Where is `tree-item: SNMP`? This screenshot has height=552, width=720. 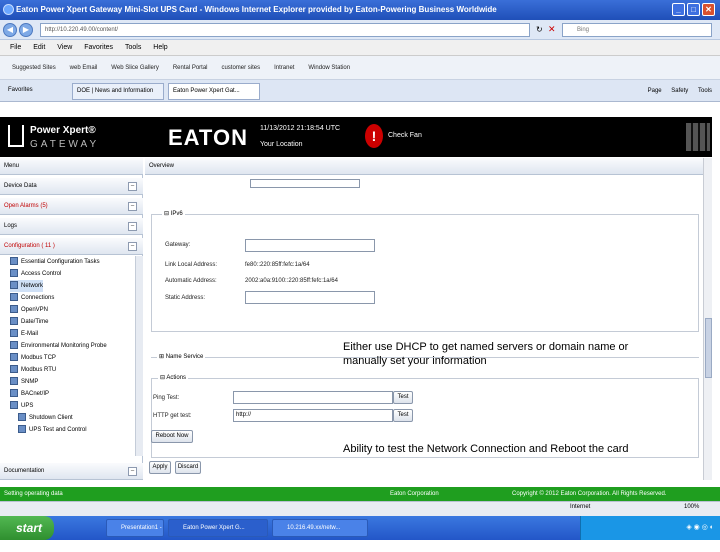 tree-item: SNMP is located at coordinates (24, 382).